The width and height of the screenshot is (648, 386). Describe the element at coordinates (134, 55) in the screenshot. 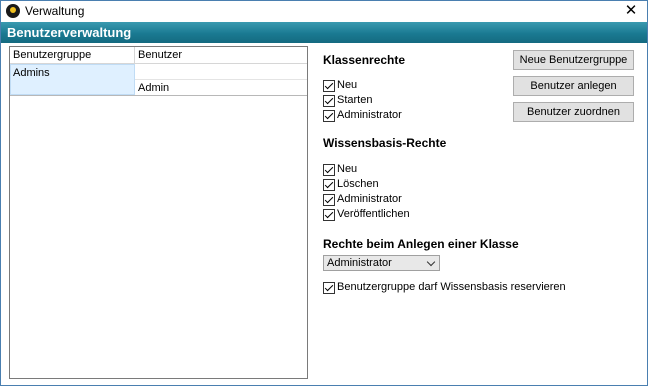

I see `column-divider` at that location.